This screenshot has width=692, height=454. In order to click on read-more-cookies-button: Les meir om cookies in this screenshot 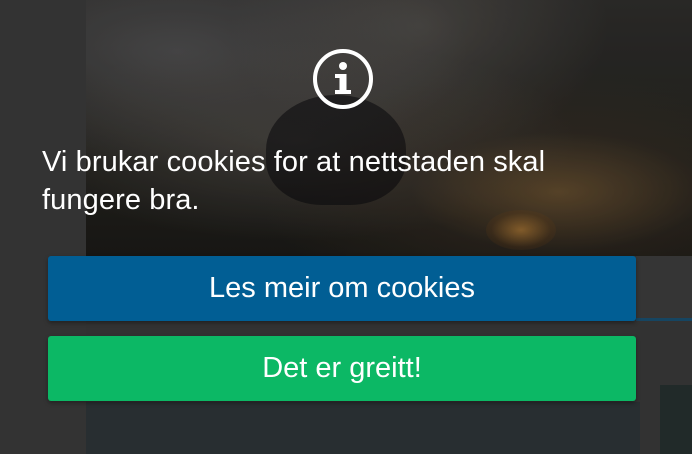, I will do `click(342, 288)`.